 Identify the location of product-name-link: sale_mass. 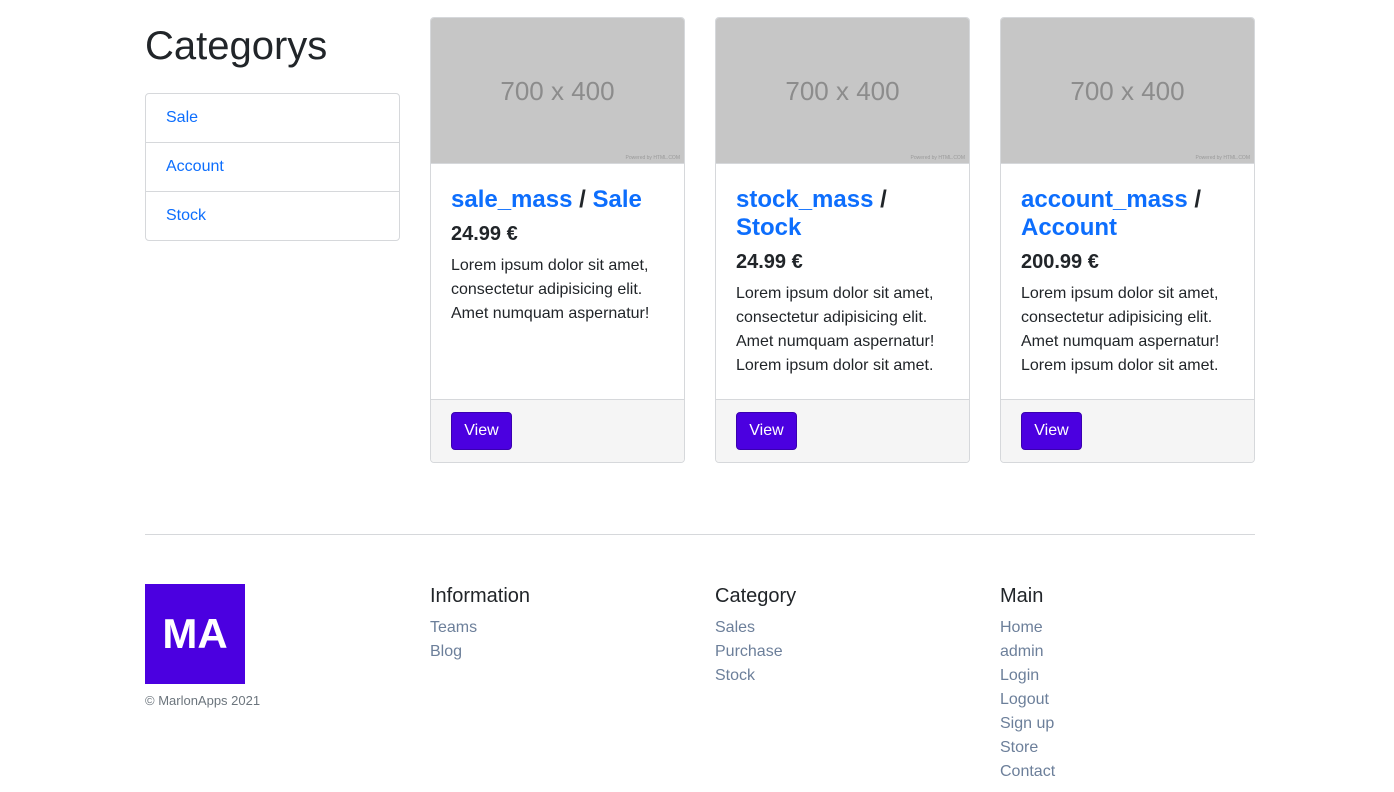
(511, 199).